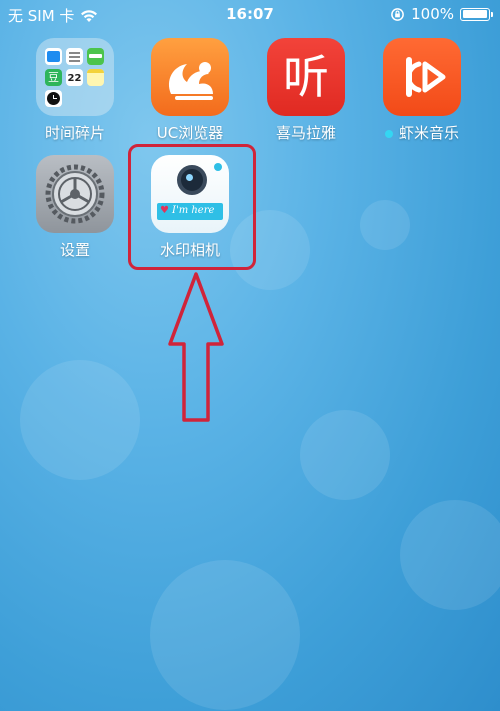 This screenshot has height=711, width=500. What do you see at coordinates (95, 77) in the screenshot?
I see `notes-app-mini-icon` at bounding box center [95, 77].